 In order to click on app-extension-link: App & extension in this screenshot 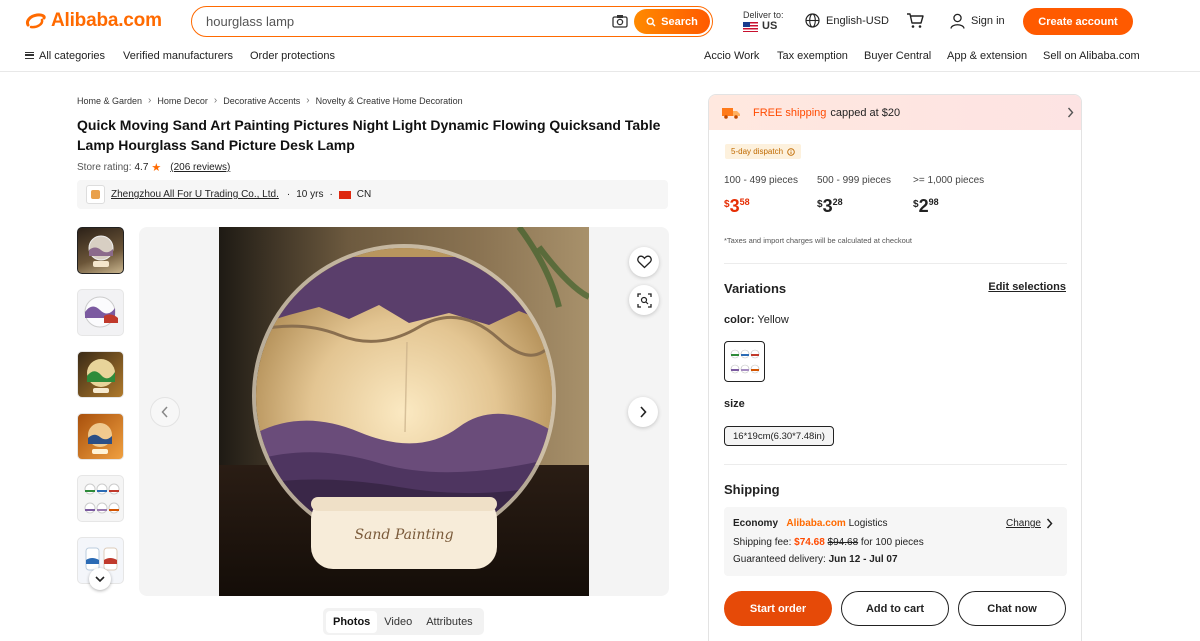, I will do `click(987, 56)`.